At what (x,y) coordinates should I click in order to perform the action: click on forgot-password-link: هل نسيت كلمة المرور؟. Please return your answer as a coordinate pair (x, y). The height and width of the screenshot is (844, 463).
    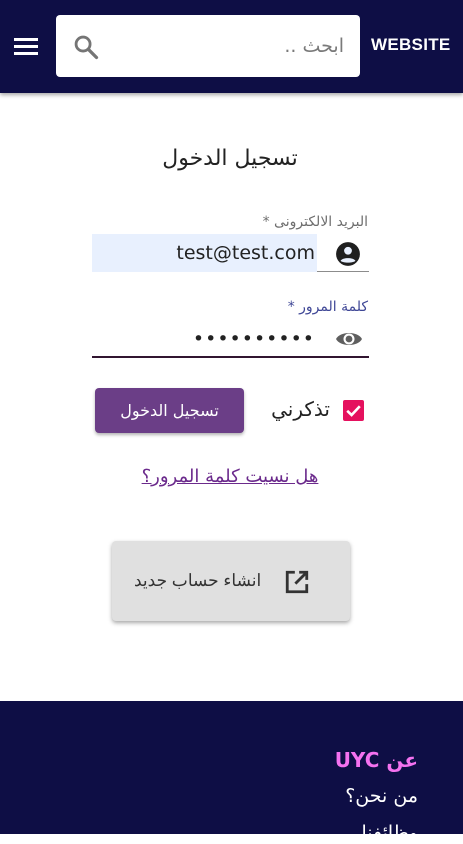
    Looking at the image, I should click on (230, 476).